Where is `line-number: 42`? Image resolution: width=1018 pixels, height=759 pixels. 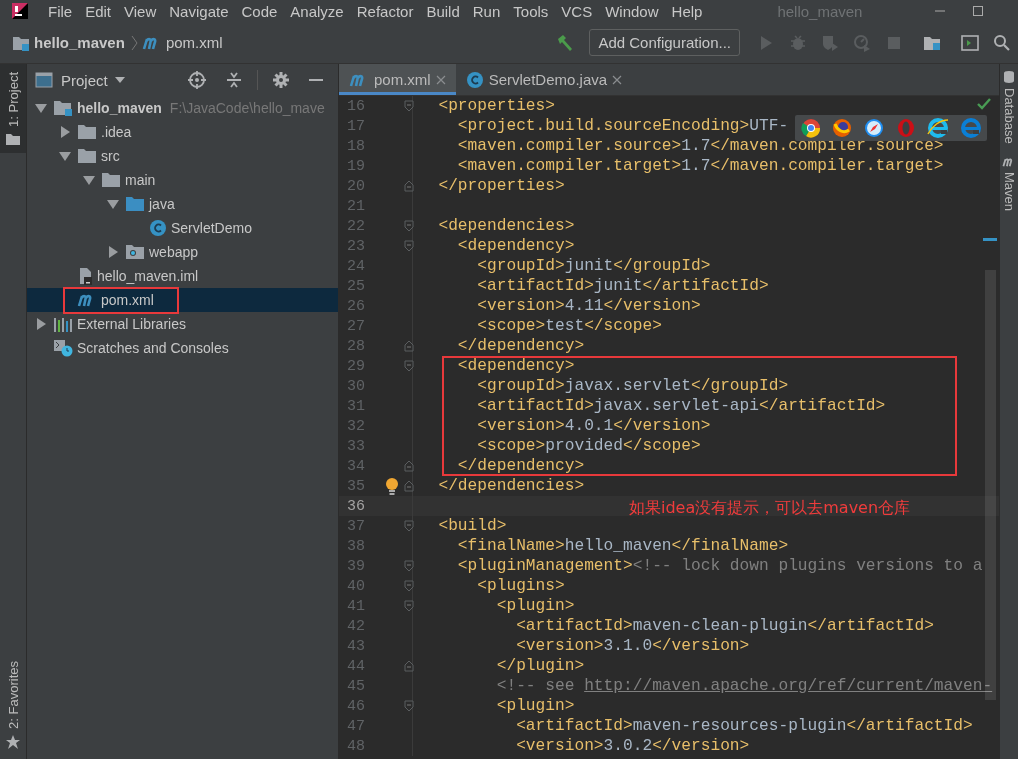
line-number: 42 is located at coordinates (355, 626).